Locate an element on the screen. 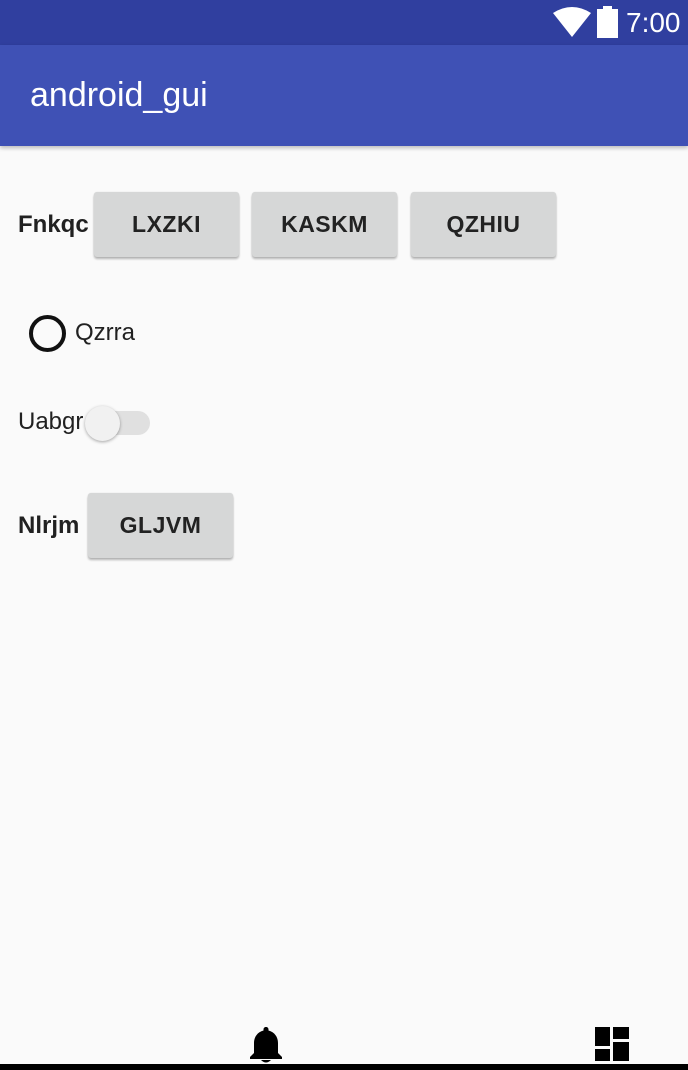  qzrra-radio is located at coordinates (47, 333).